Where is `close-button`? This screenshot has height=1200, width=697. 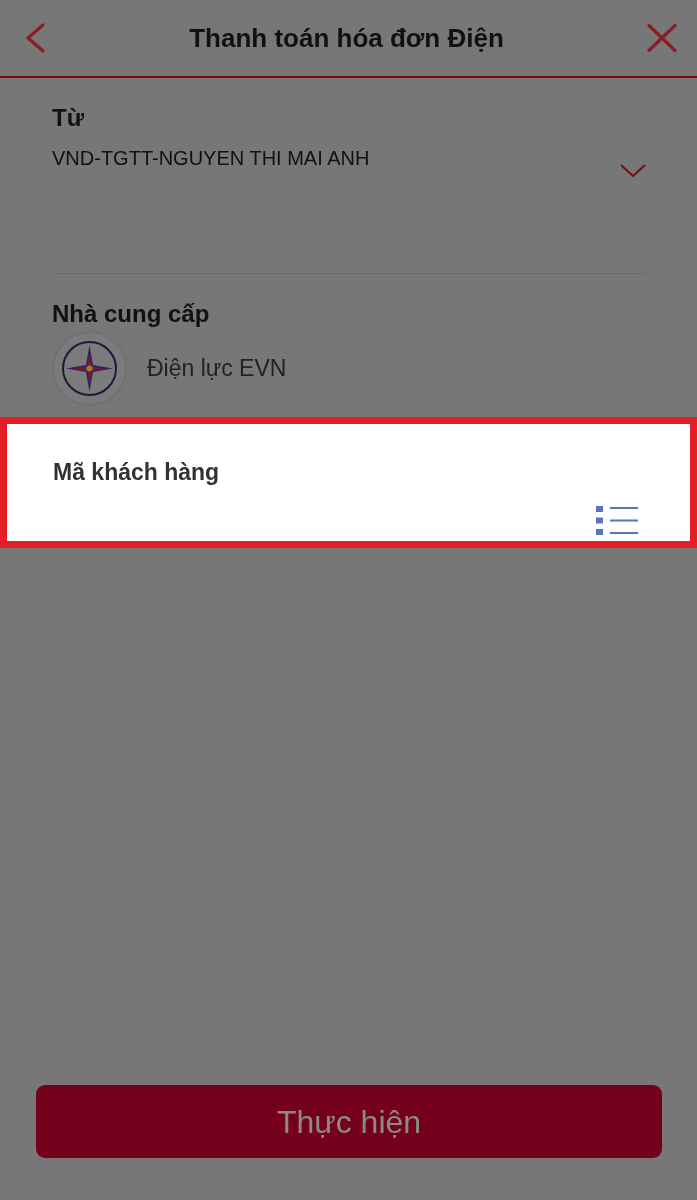
close-button is located at coordinates (662, 38).